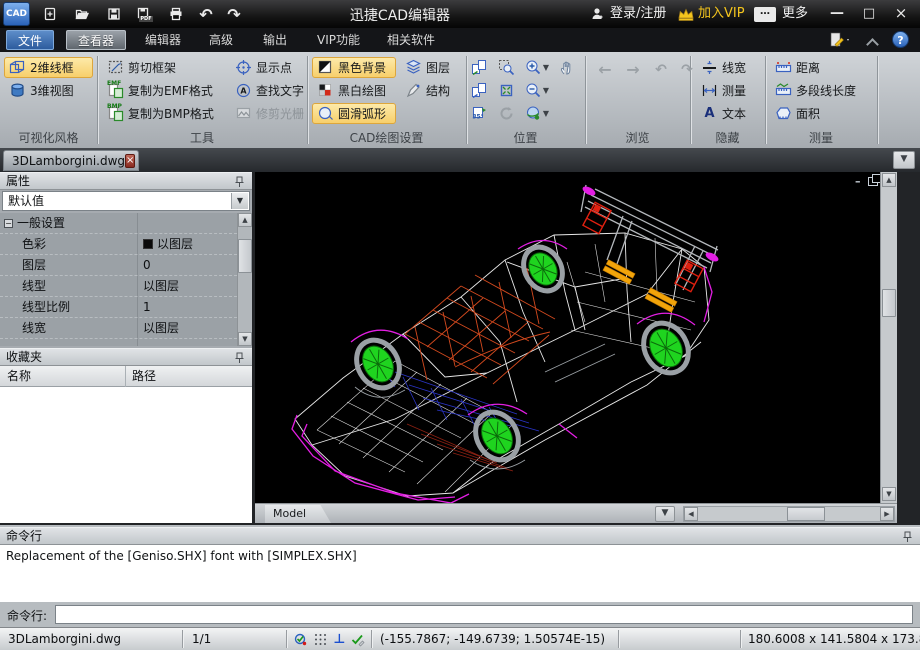 This screenshot has height=650, width=920. I want to click on ortho-mode-icon: ⊥, so click(339, 639).